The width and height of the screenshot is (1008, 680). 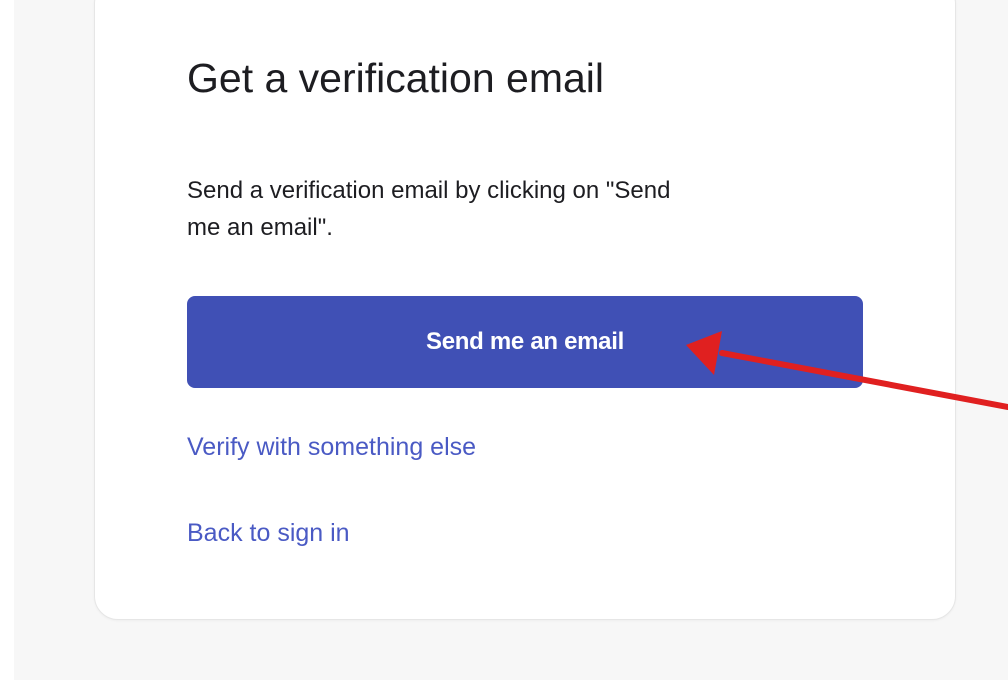 What do you see at coordinates (268, 533) in the screenshot?
I see `back-to-sign-in-link: Back to sign in` at bounding box center [268, 533].